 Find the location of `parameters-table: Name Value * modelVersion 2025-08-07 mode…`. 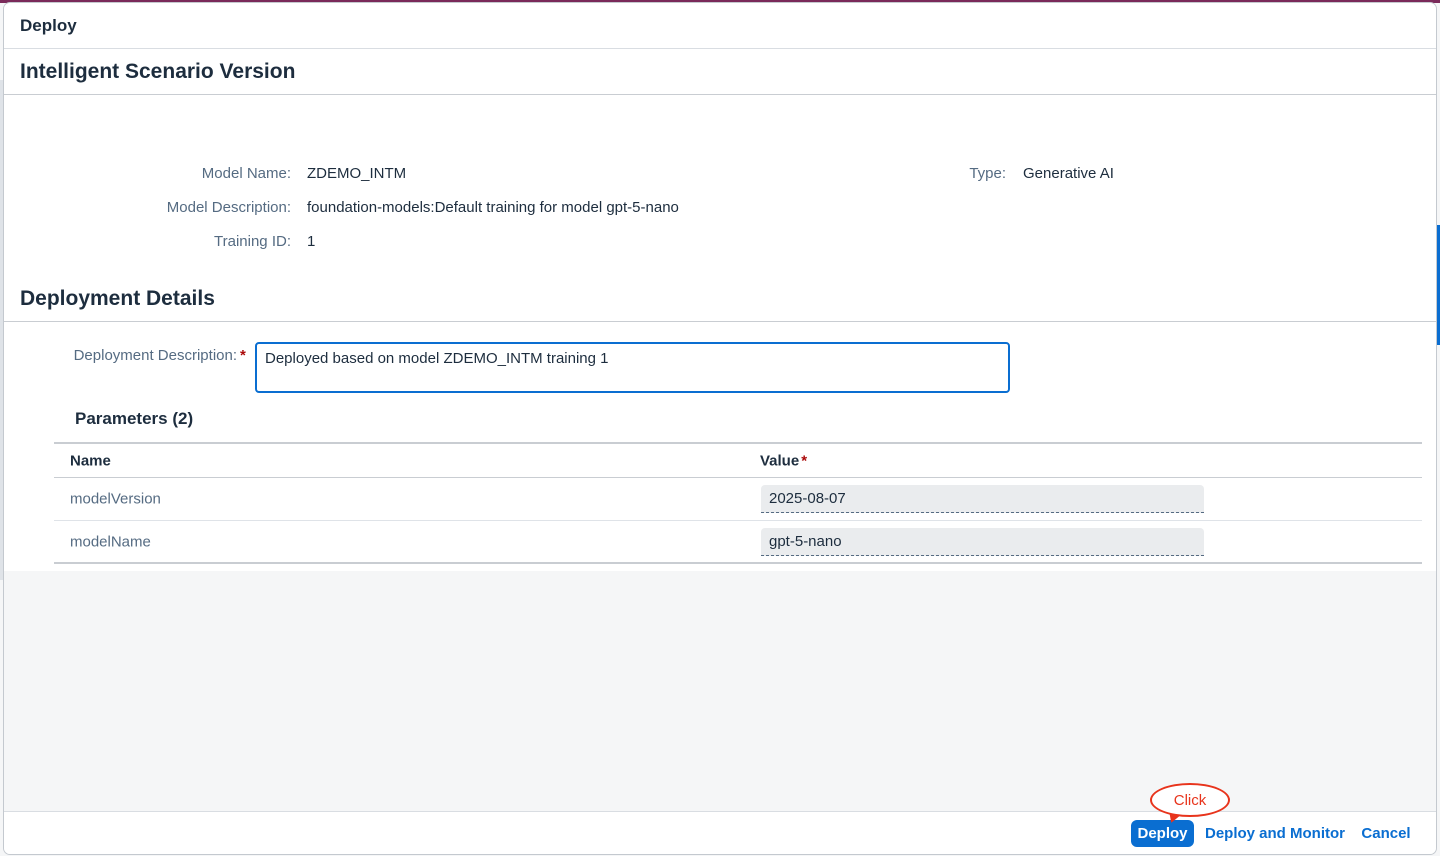

parameters-table: Name Value * modelVersion 2025-08-07 mode… is located at coordinates (738, 503).